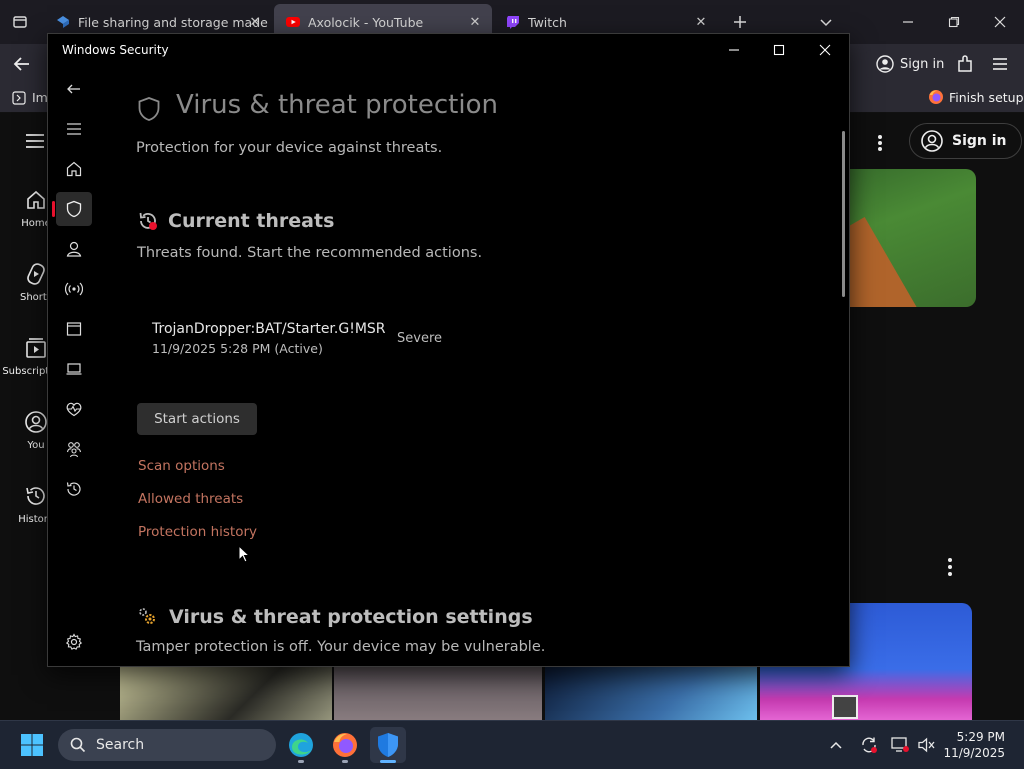 Image resolution: width=1024 pixels, height=769 pixels. I want to click on protection-history-icon, so click(74, 489).